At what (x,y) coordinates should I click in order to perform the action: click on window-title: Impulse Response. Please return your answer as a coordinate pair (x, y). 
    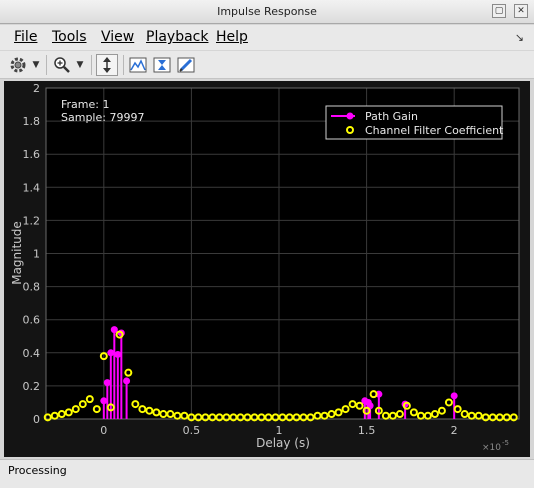
    Looking at the image, I should click on (267, 11).